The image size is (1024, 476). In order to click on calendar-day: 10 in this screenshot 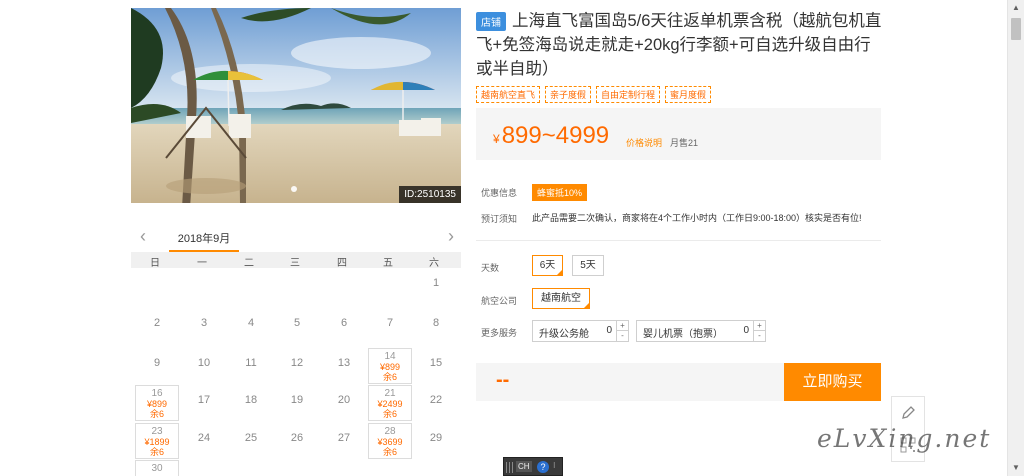, I will do `click(204, 366)`.